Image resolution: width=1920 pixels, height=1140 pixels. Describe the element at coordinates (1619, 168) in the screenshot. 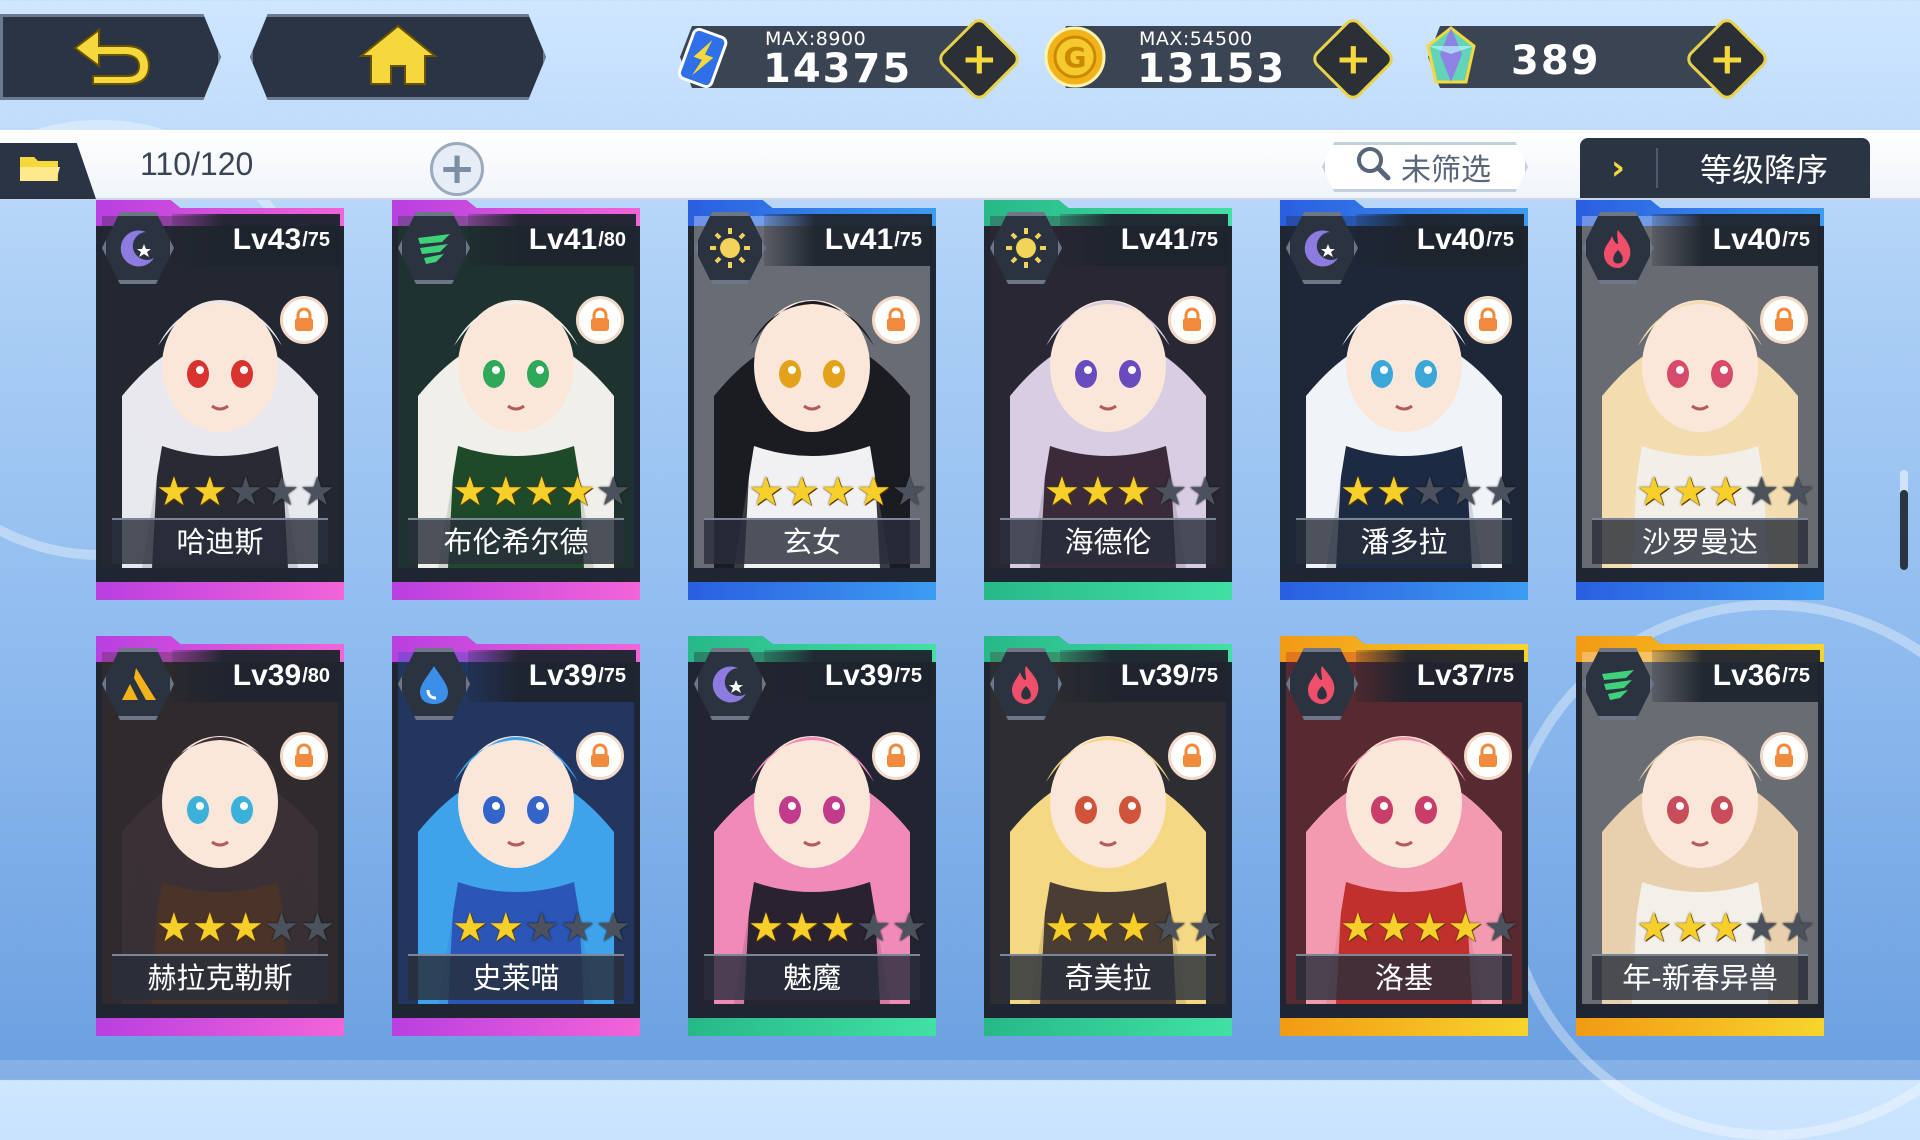

I see `chevron-right-icon: ›` at that location.